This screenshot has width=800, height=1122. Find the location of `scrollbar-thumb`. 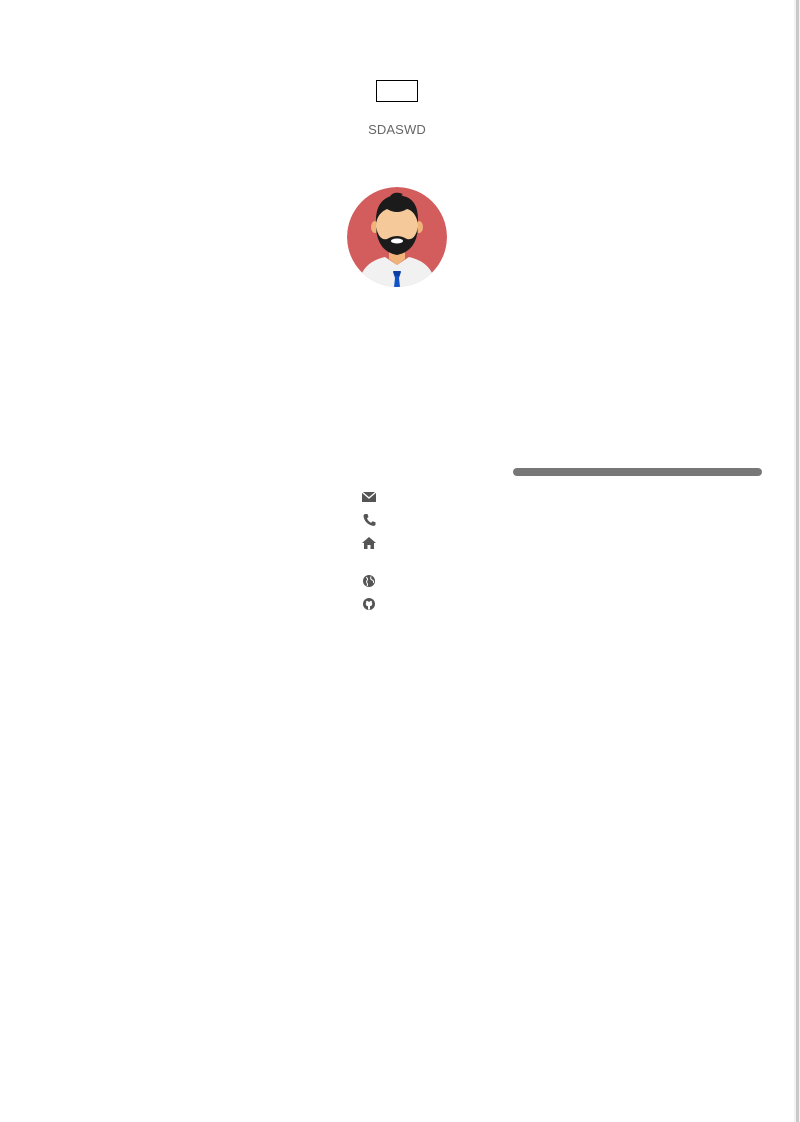

scrollbar-thumb is located at coordinates (797, 561).